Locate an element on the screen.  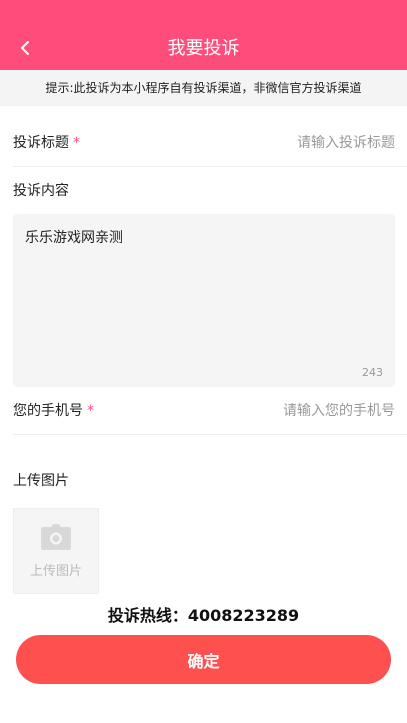
complaint-content-label: 投诉内容 is located at coordinates (41, 191).